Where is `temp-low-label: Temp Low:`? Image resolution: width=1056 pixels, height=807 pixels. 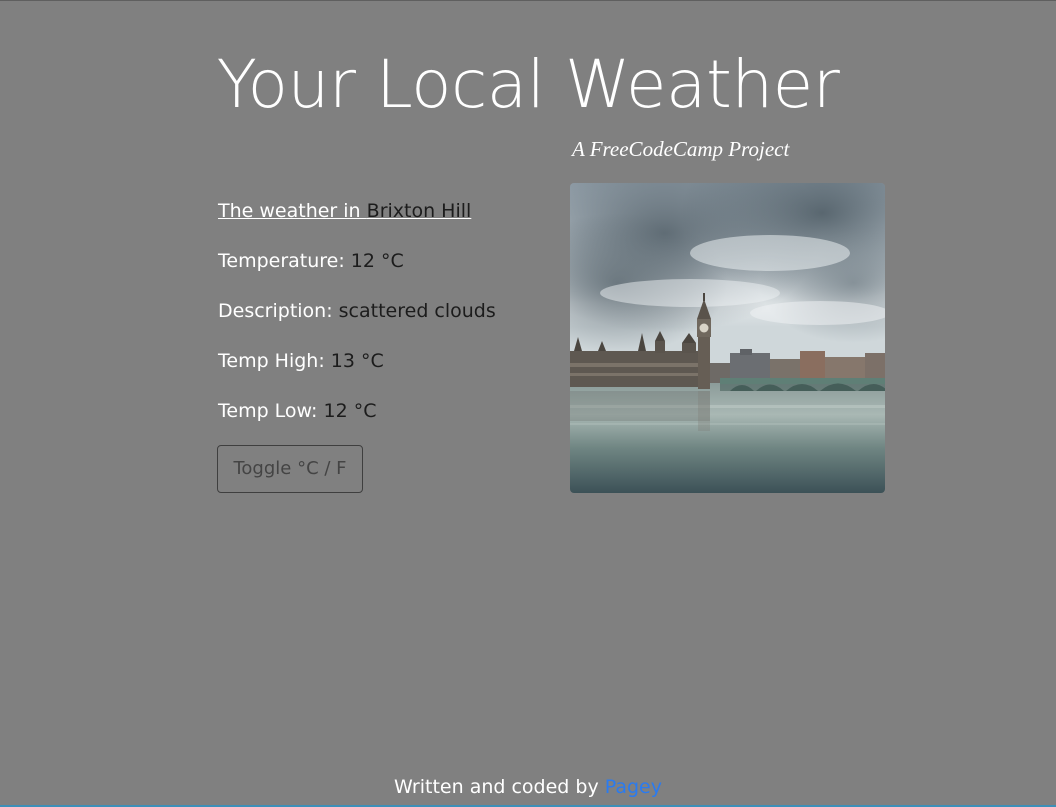 temp-low-label: Temp Low: is located at coordinates (271, 411).